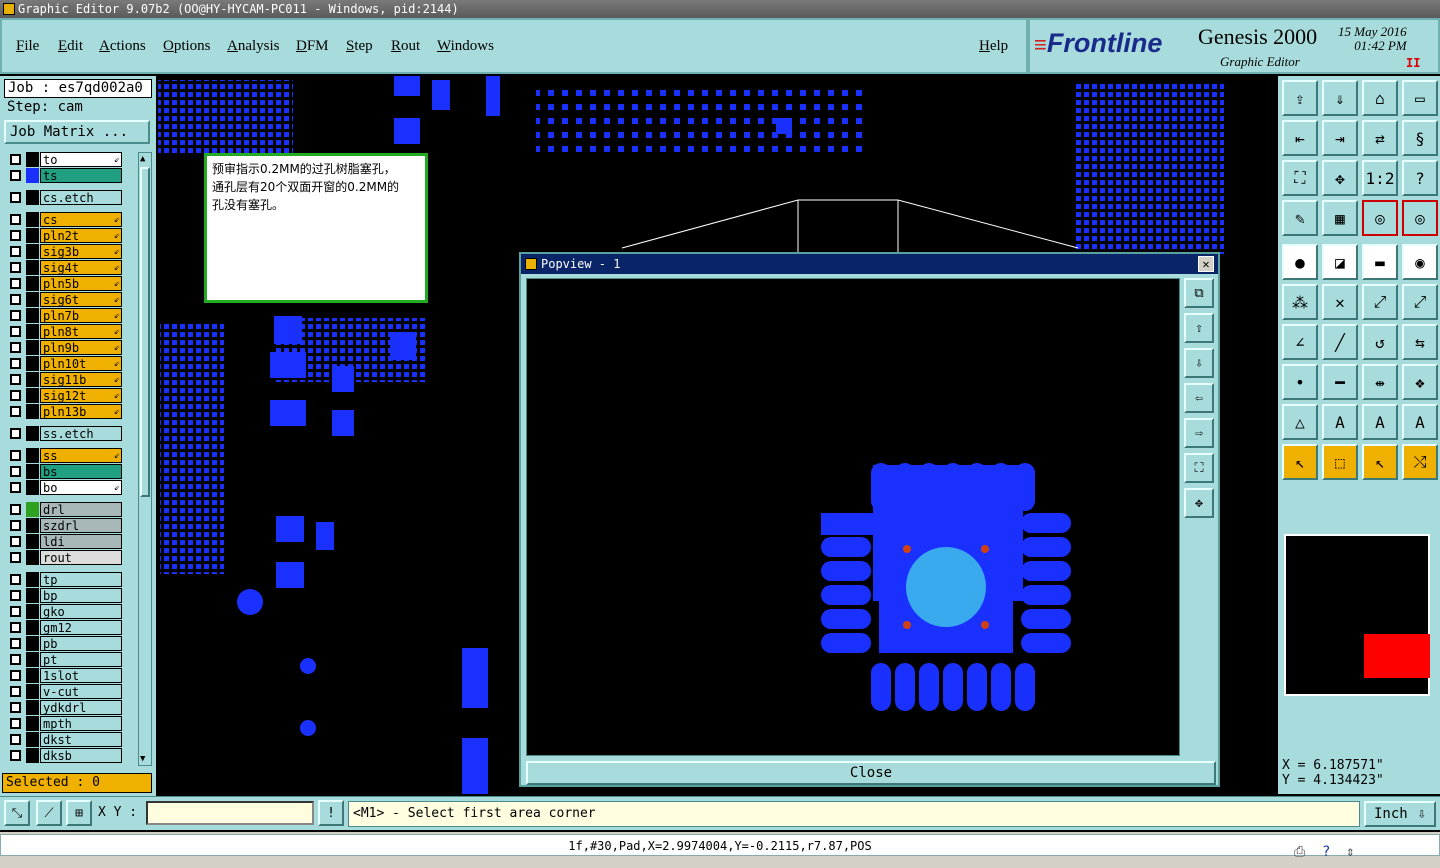 The width and height of the screenshot is (1440, 868). What do you see at coordinates (1380, 138) in the screenshot?
I see `swap-icon: ⇄` at bounding box center [1380, 138].